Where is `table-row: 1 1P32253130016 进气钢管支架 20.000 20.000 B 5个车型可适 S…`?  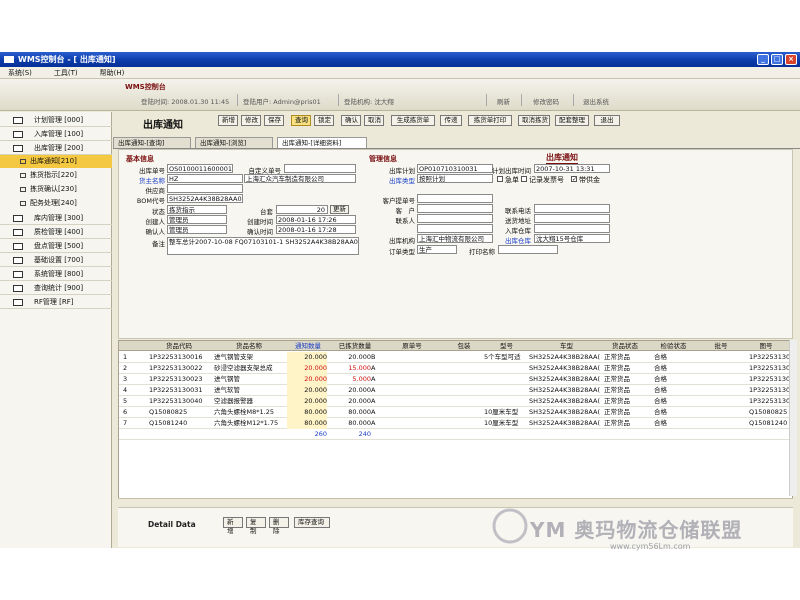
table-row: 1 1P32253130016 进气钢管支架 20.000 20.000 B 5个车型可适 S… is located at coordinates (455, 357).